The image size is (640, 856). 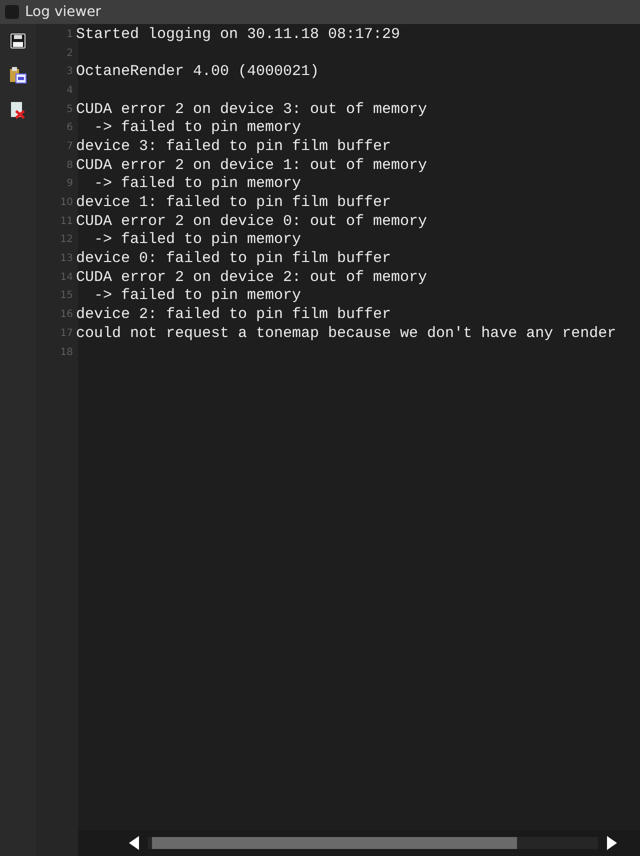 I want to click on save-icon, so click(x=18, y=41).